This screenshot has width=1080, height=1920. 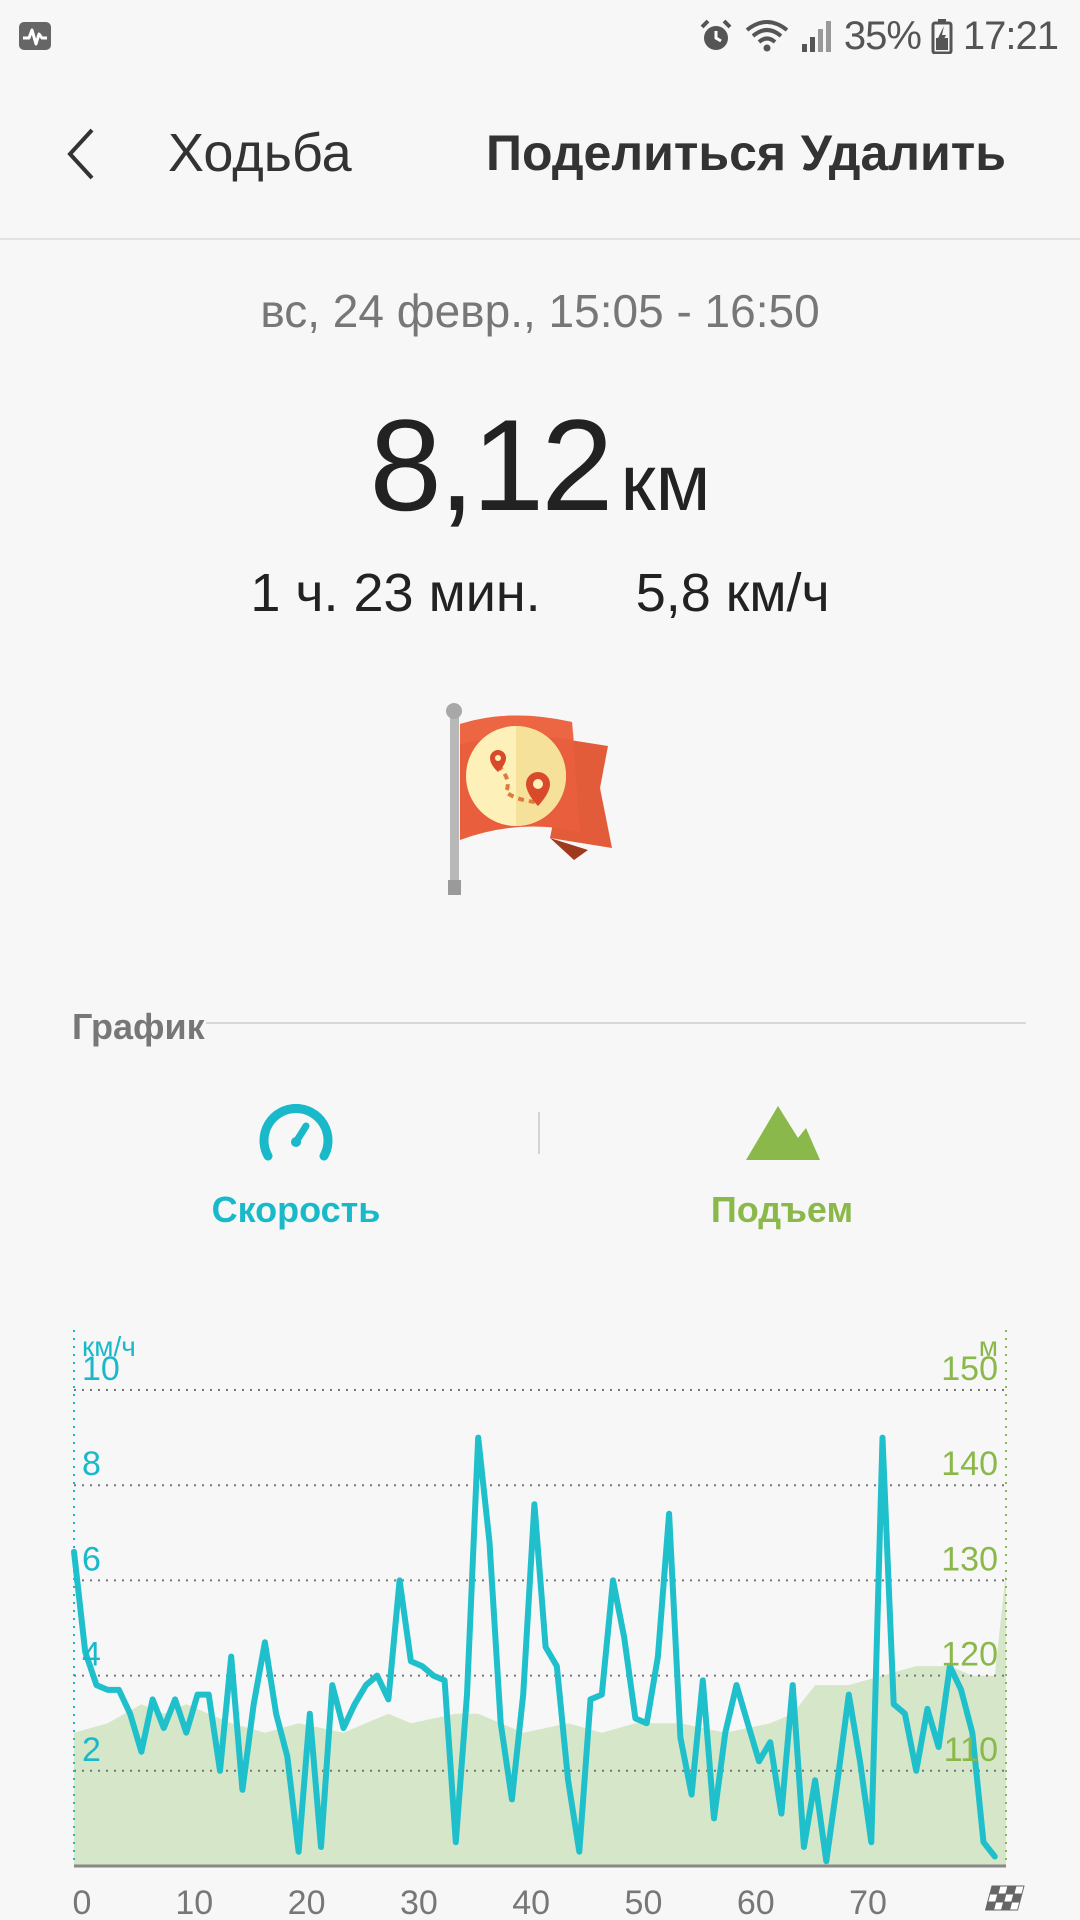 I want to click on delete-button: Удалить, so click(x=903, y=153).